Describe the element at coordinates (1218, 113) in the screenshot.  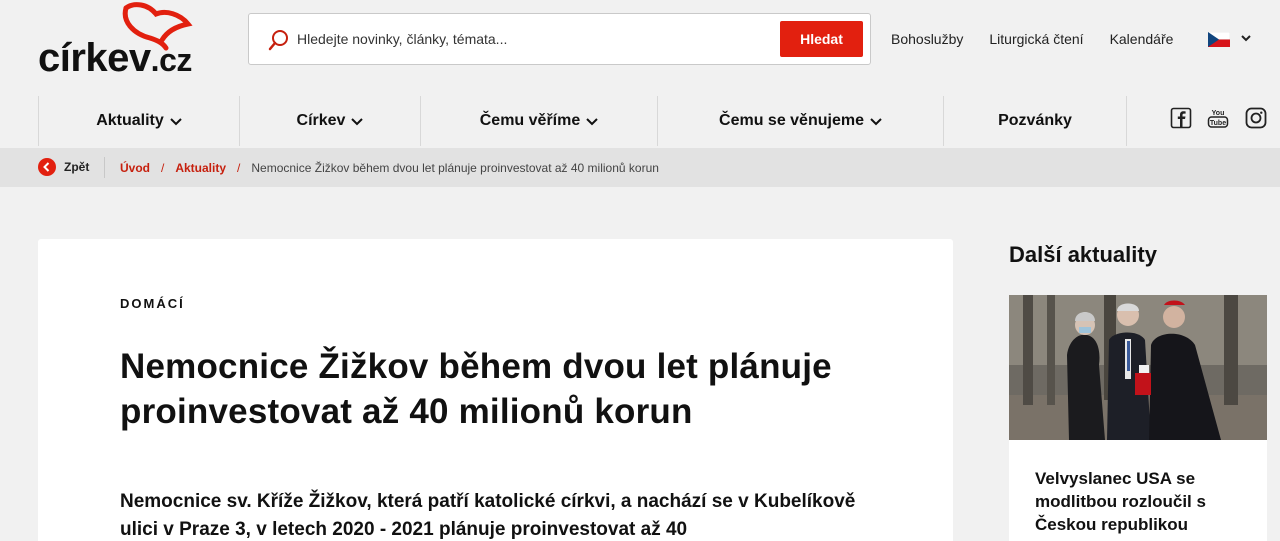
I see `svg-text: You` at that location.